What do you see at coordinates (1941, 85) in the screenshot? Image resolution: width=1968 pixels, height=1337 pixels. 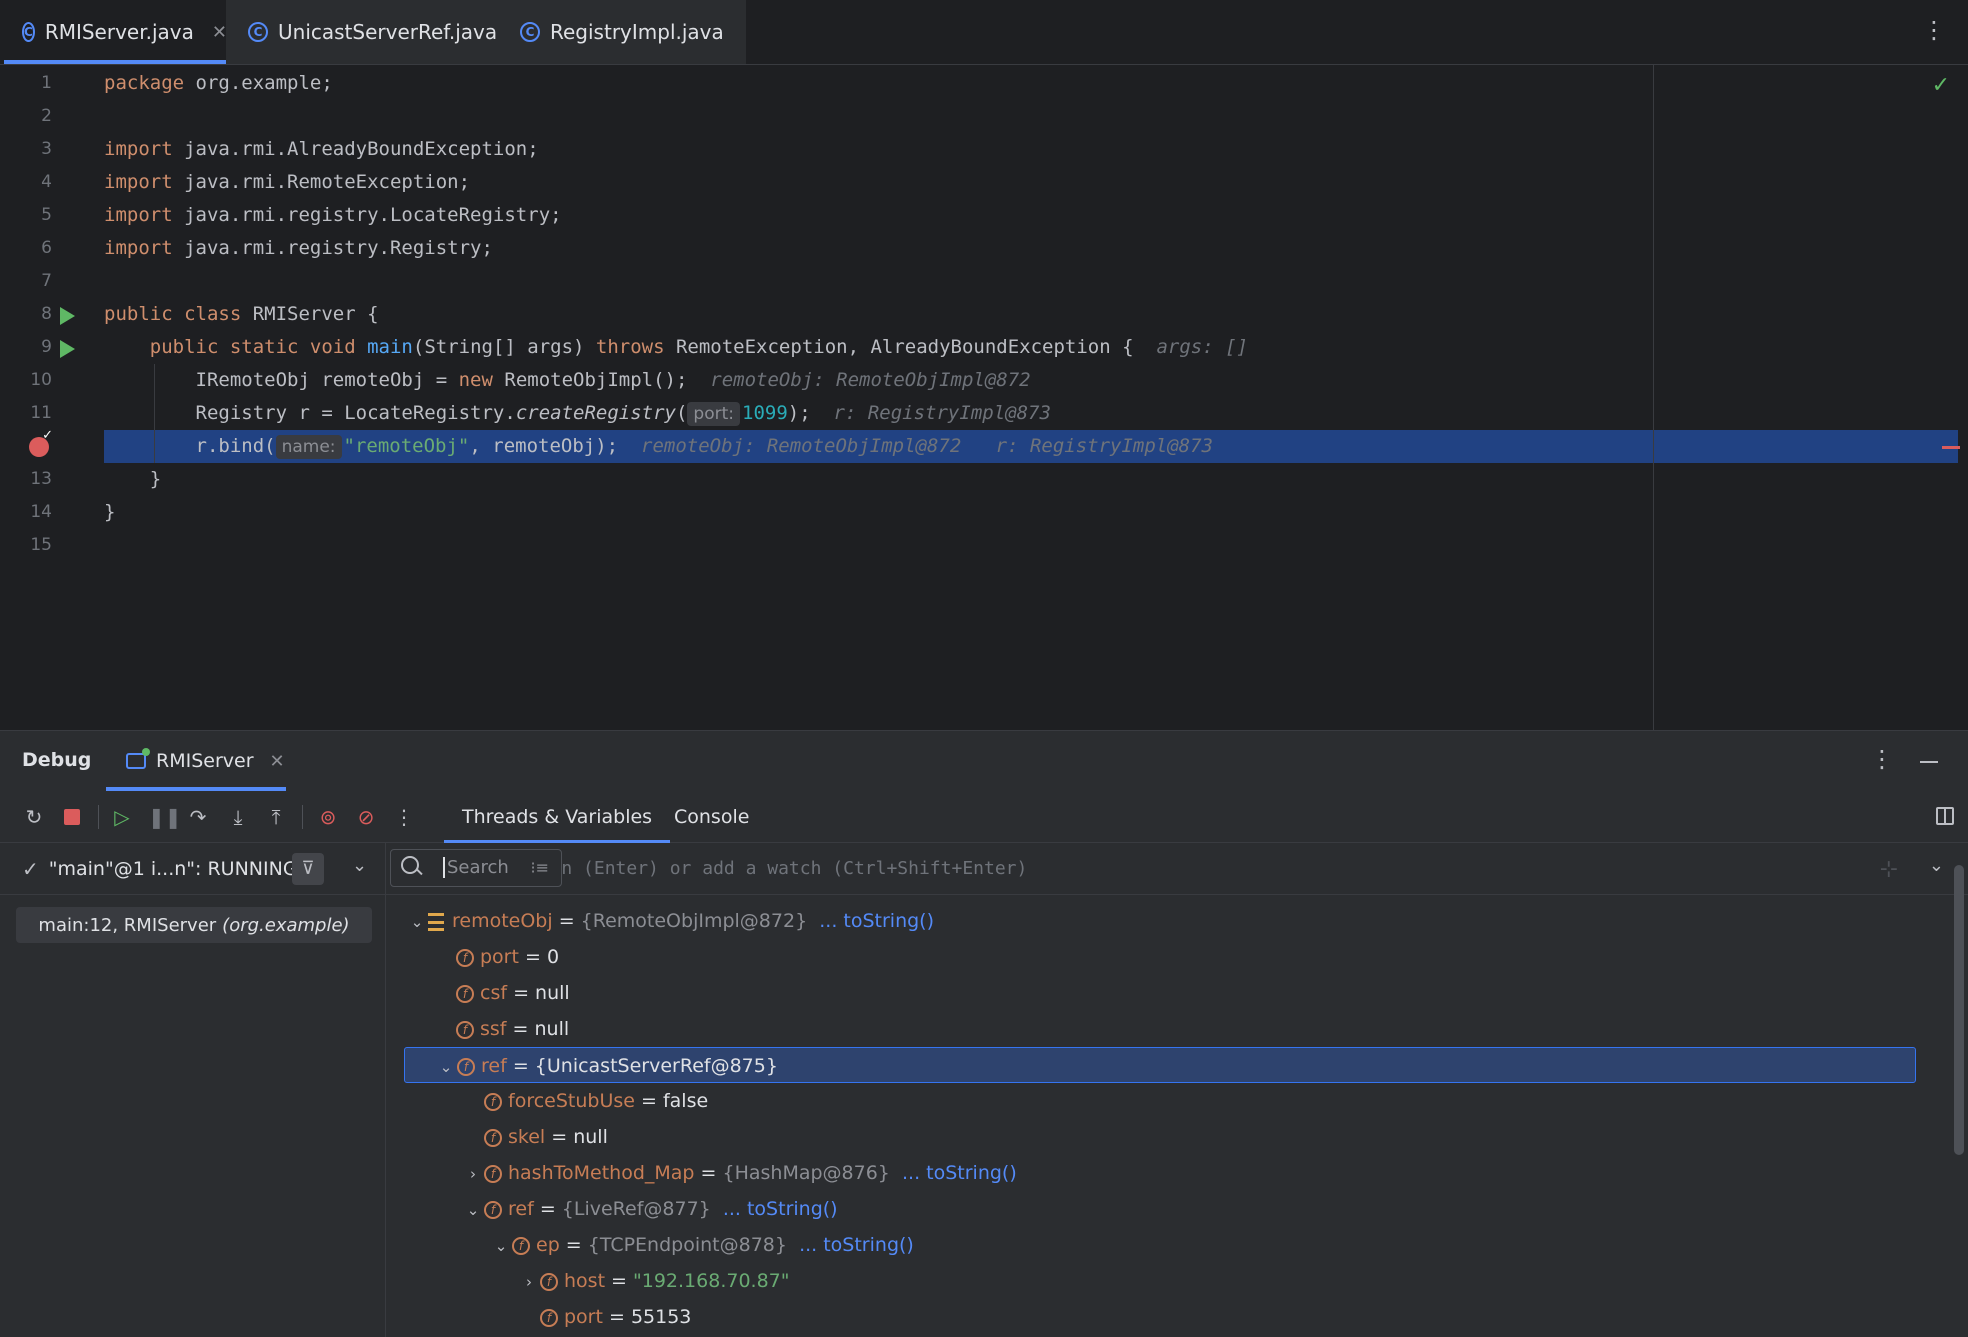 I see `inspection-ok-icon: ✓` at bounding box center [1941, 85].